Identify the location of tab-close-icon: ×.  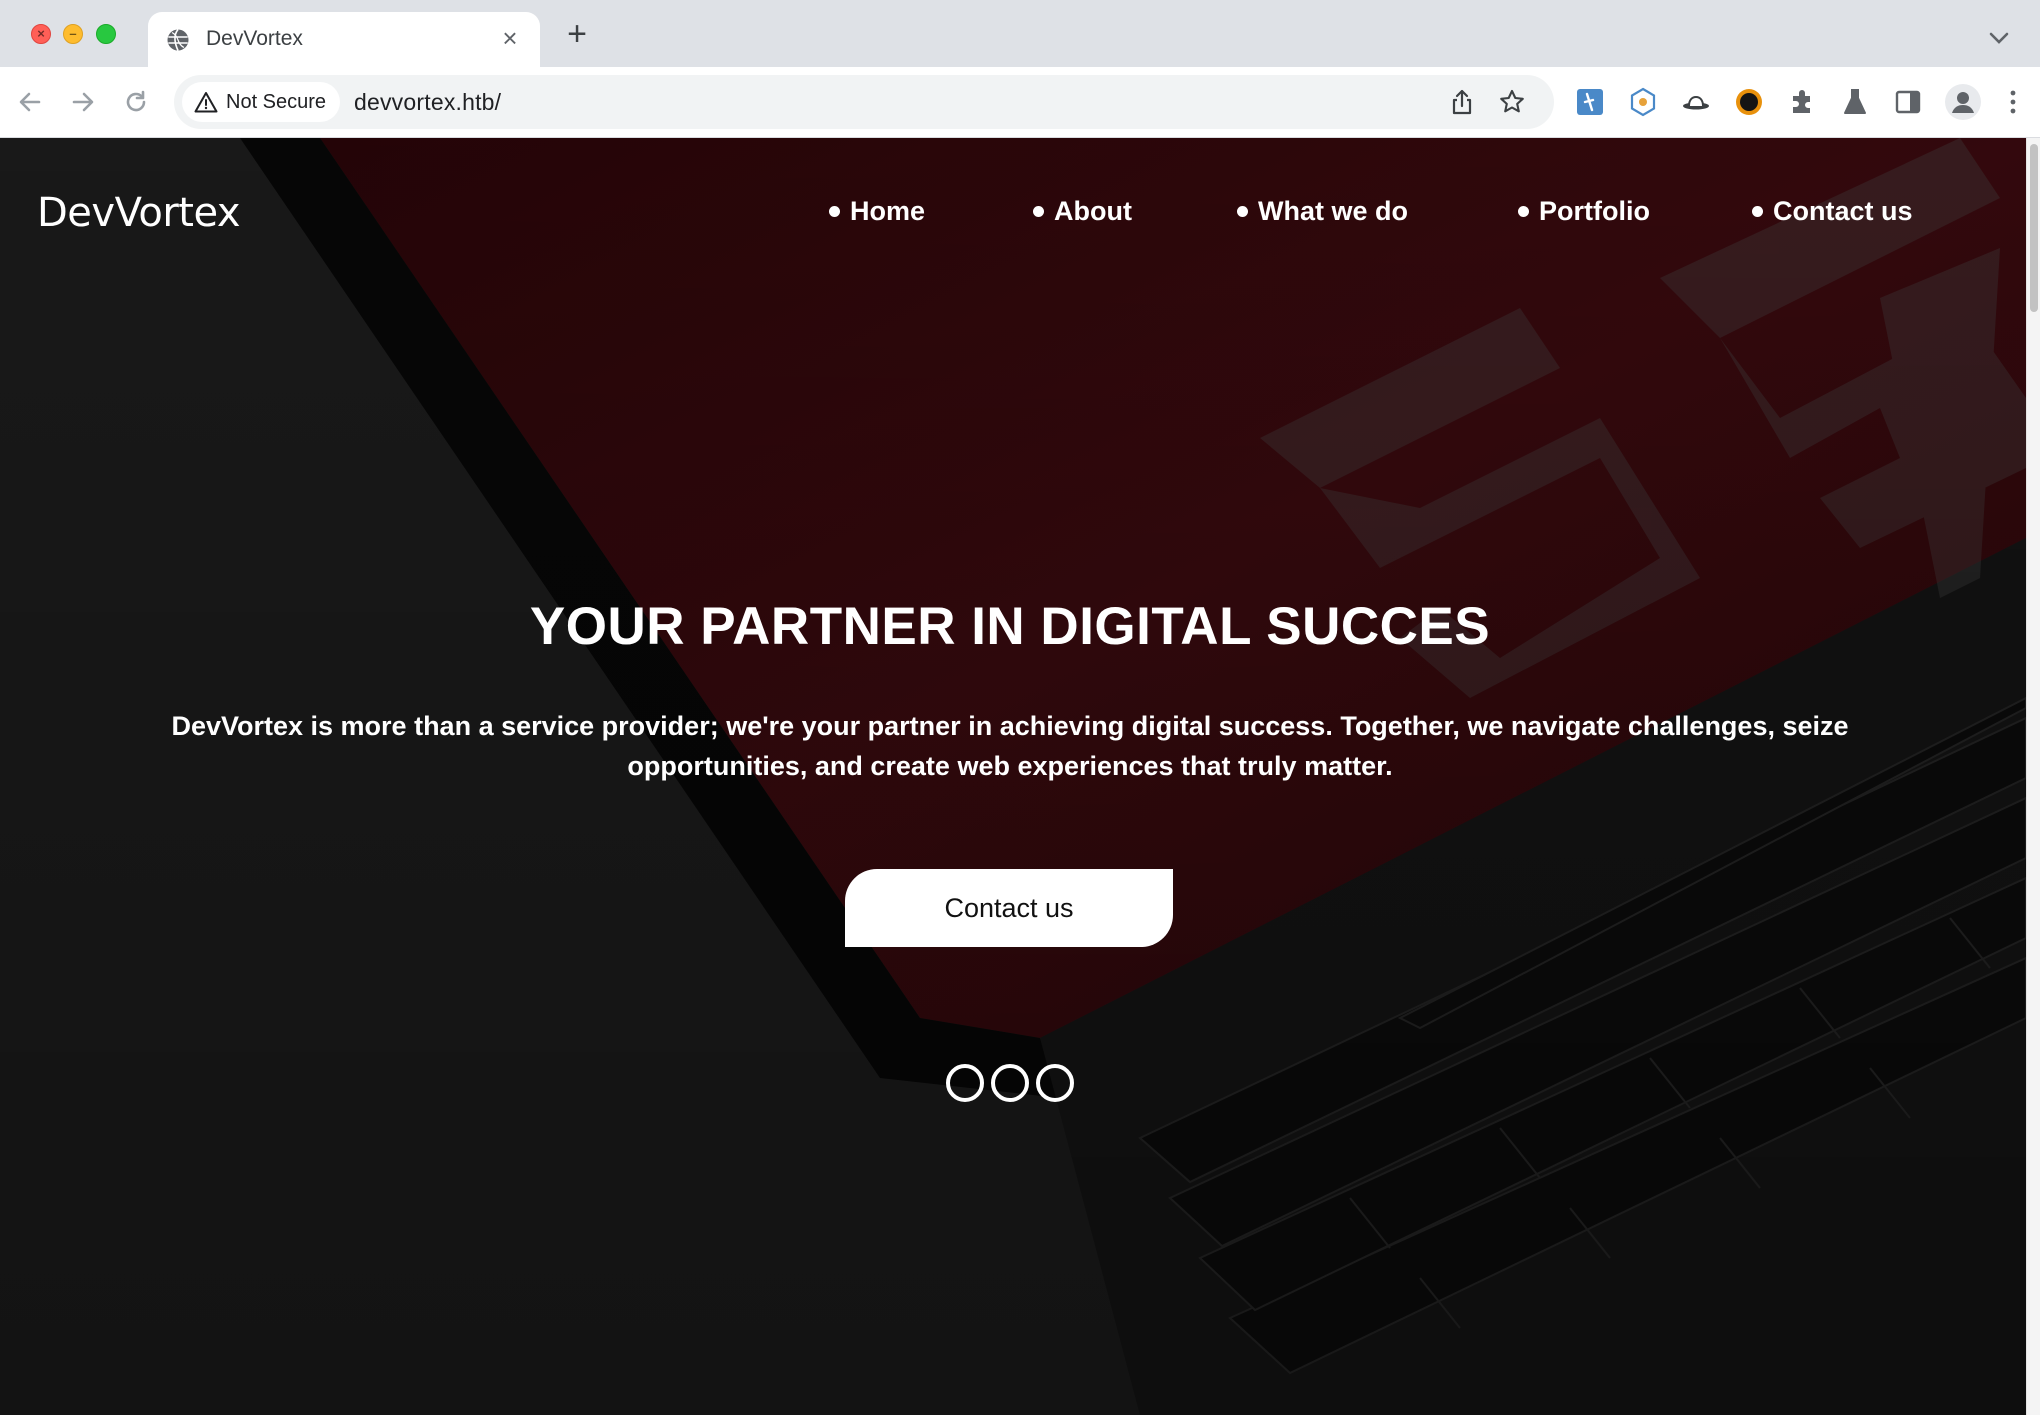
(510, 38).